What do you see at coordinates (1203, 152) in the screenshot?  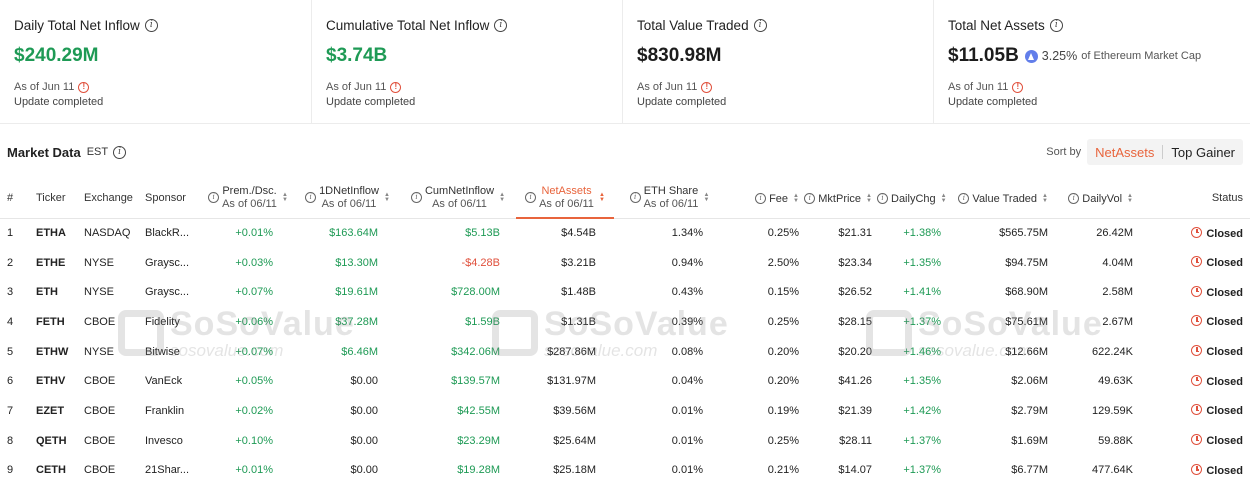 I see `sort-top-gainer-button: Top Gainer` at bounding box center [1203, 152].